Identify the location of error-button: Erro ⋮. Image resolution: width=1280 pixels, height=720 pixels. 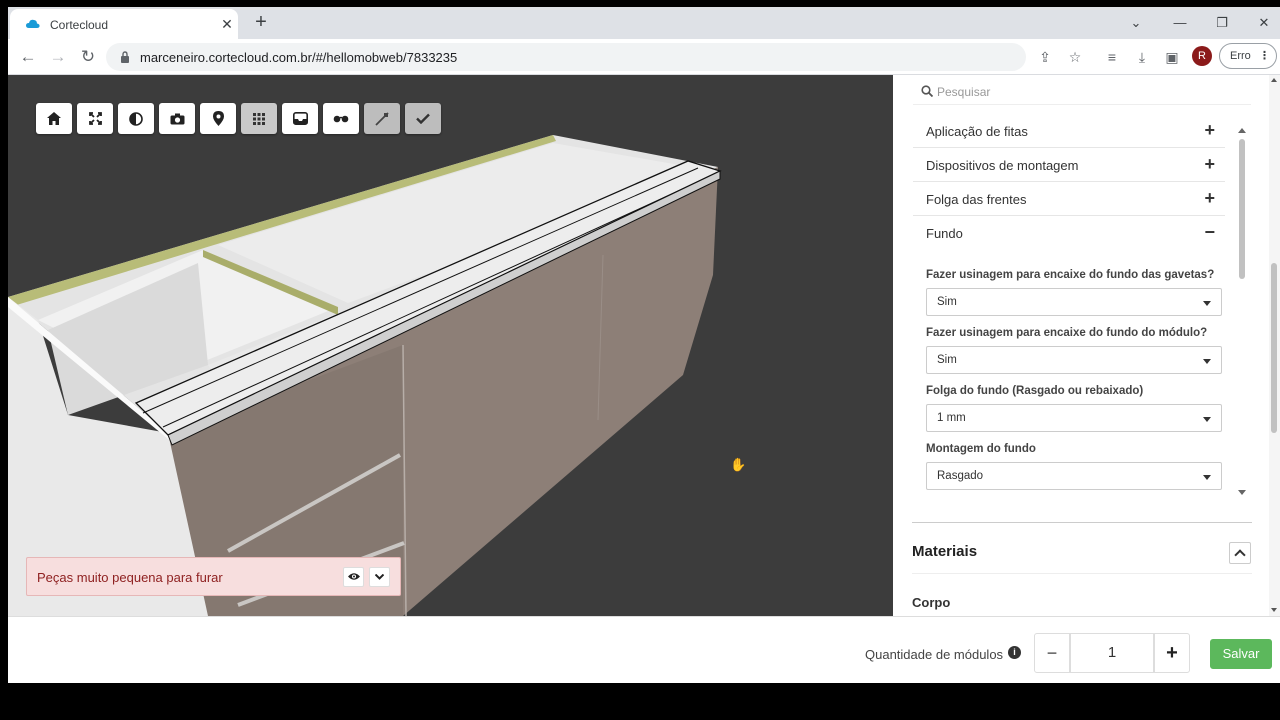
(1248, 56).